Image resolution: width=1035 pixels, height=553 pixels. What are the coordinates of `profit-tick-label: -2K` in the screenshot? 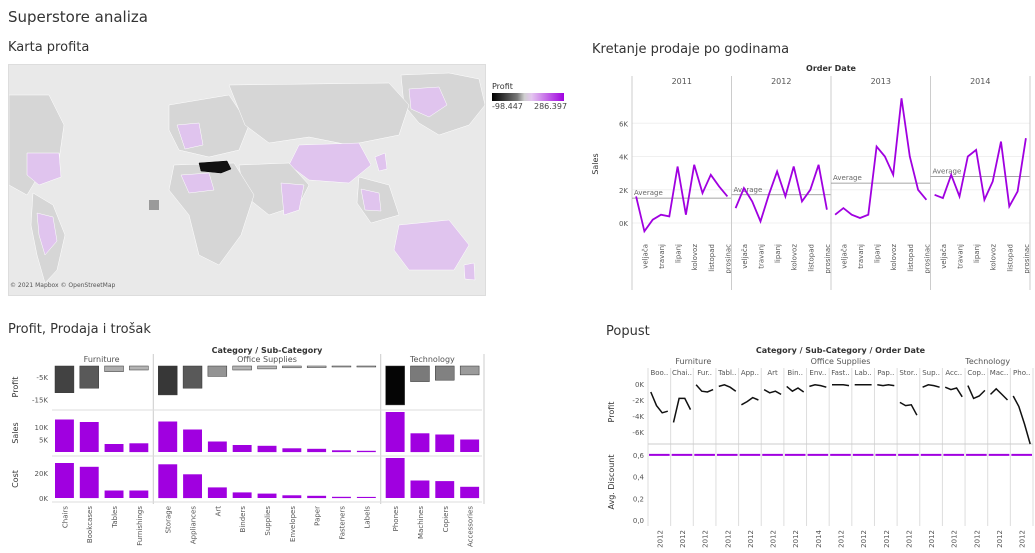 It's located at (638, 401).